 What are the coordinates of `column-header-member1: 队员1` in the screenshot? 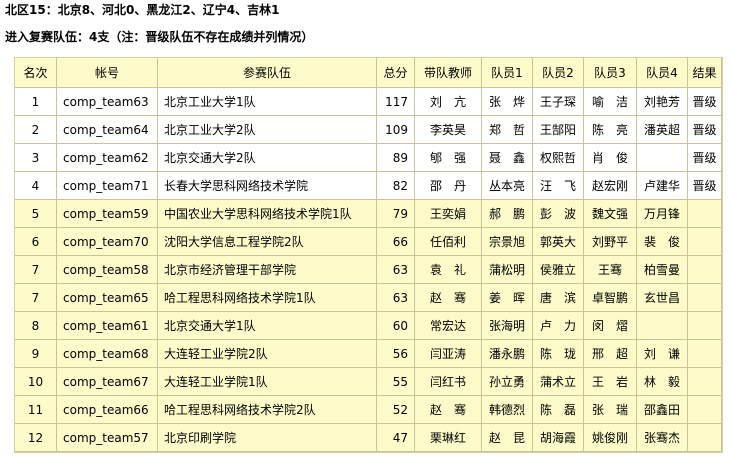 It's located at (507, 73).